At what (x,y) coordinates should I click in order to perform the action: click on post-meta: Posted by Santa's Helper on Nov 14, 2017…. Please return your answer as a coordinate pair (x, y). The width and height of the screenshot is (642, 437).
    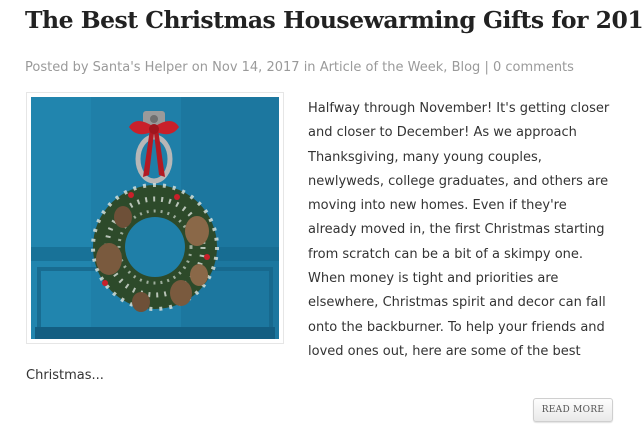
    Looking at the image, I should click on (299, 68).